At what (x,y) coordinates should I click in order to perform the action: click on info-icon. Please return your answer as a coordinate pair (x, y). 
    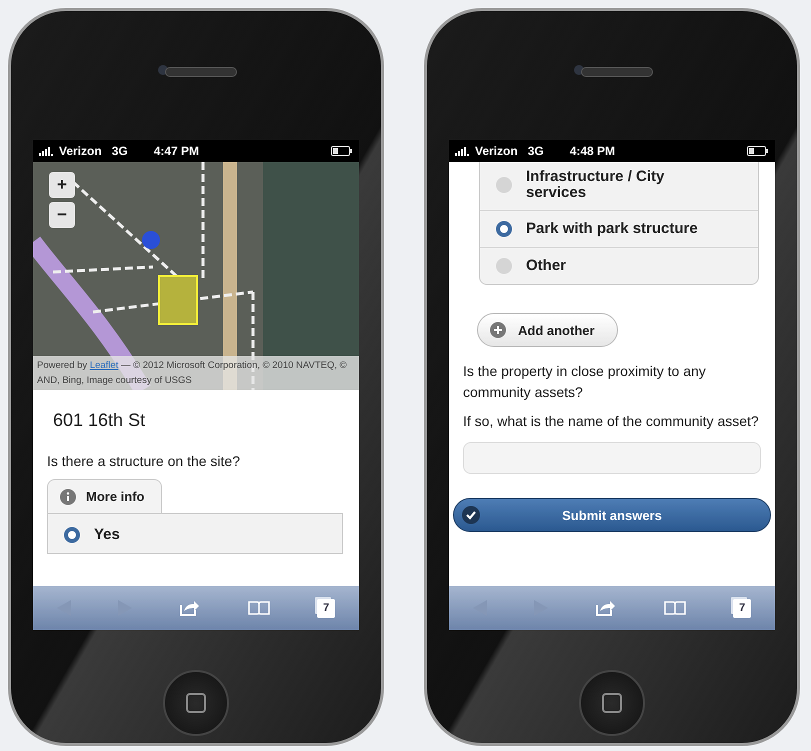
    Looking at the image, I should click on (68, 496).